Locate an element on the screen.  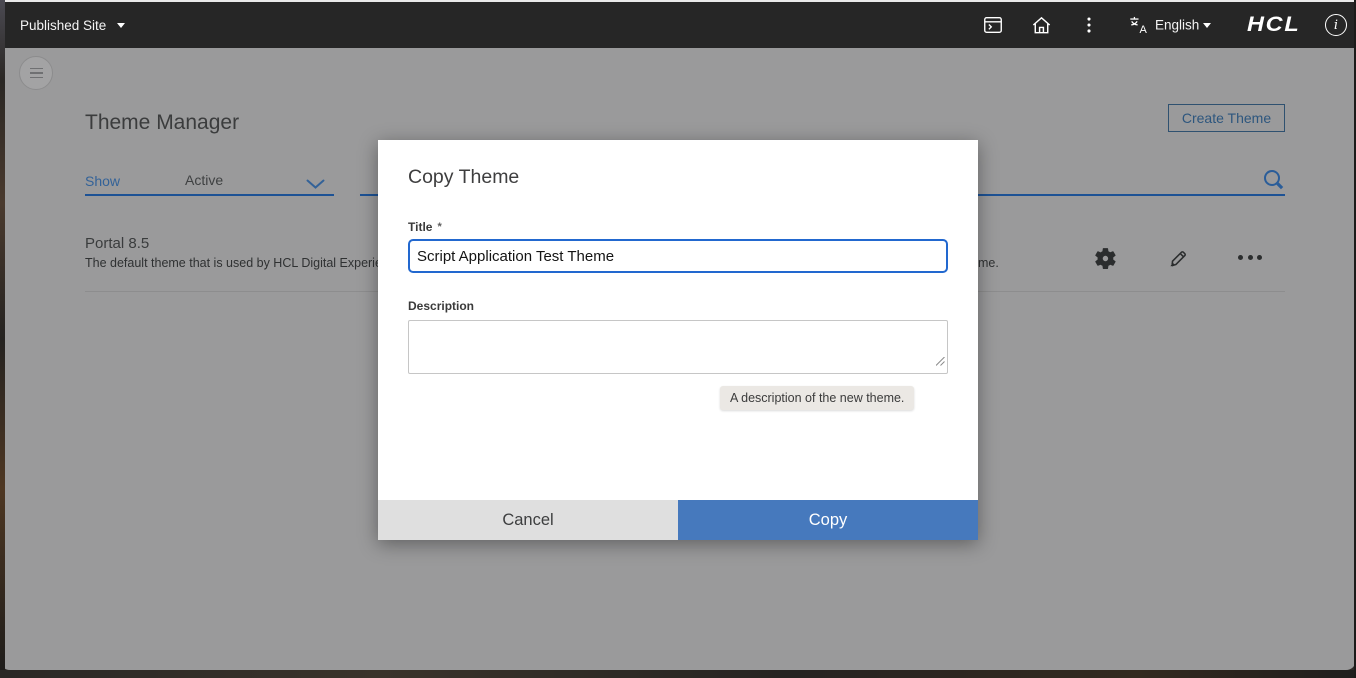
title-field-label: Title * is located at coordinates (425, 227).